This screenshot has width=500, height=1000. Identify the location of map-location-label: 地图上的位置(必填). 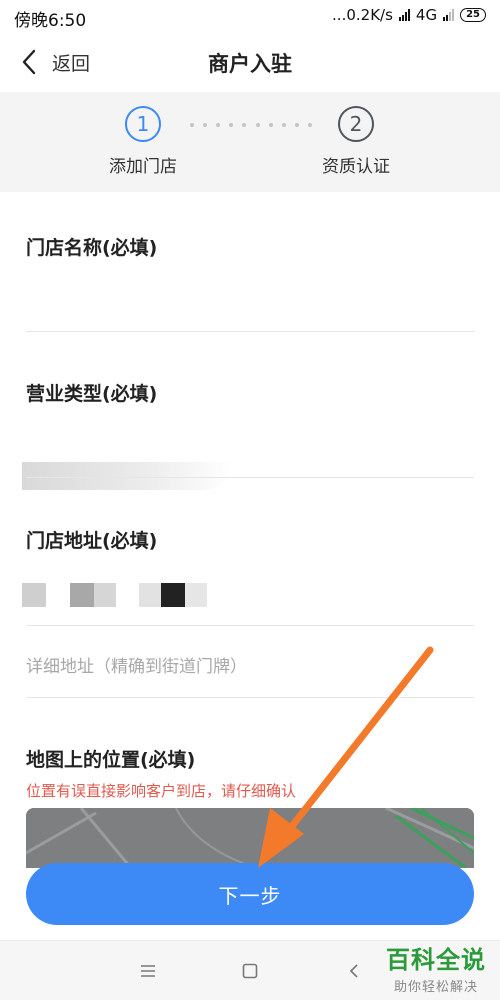
(111, 760).